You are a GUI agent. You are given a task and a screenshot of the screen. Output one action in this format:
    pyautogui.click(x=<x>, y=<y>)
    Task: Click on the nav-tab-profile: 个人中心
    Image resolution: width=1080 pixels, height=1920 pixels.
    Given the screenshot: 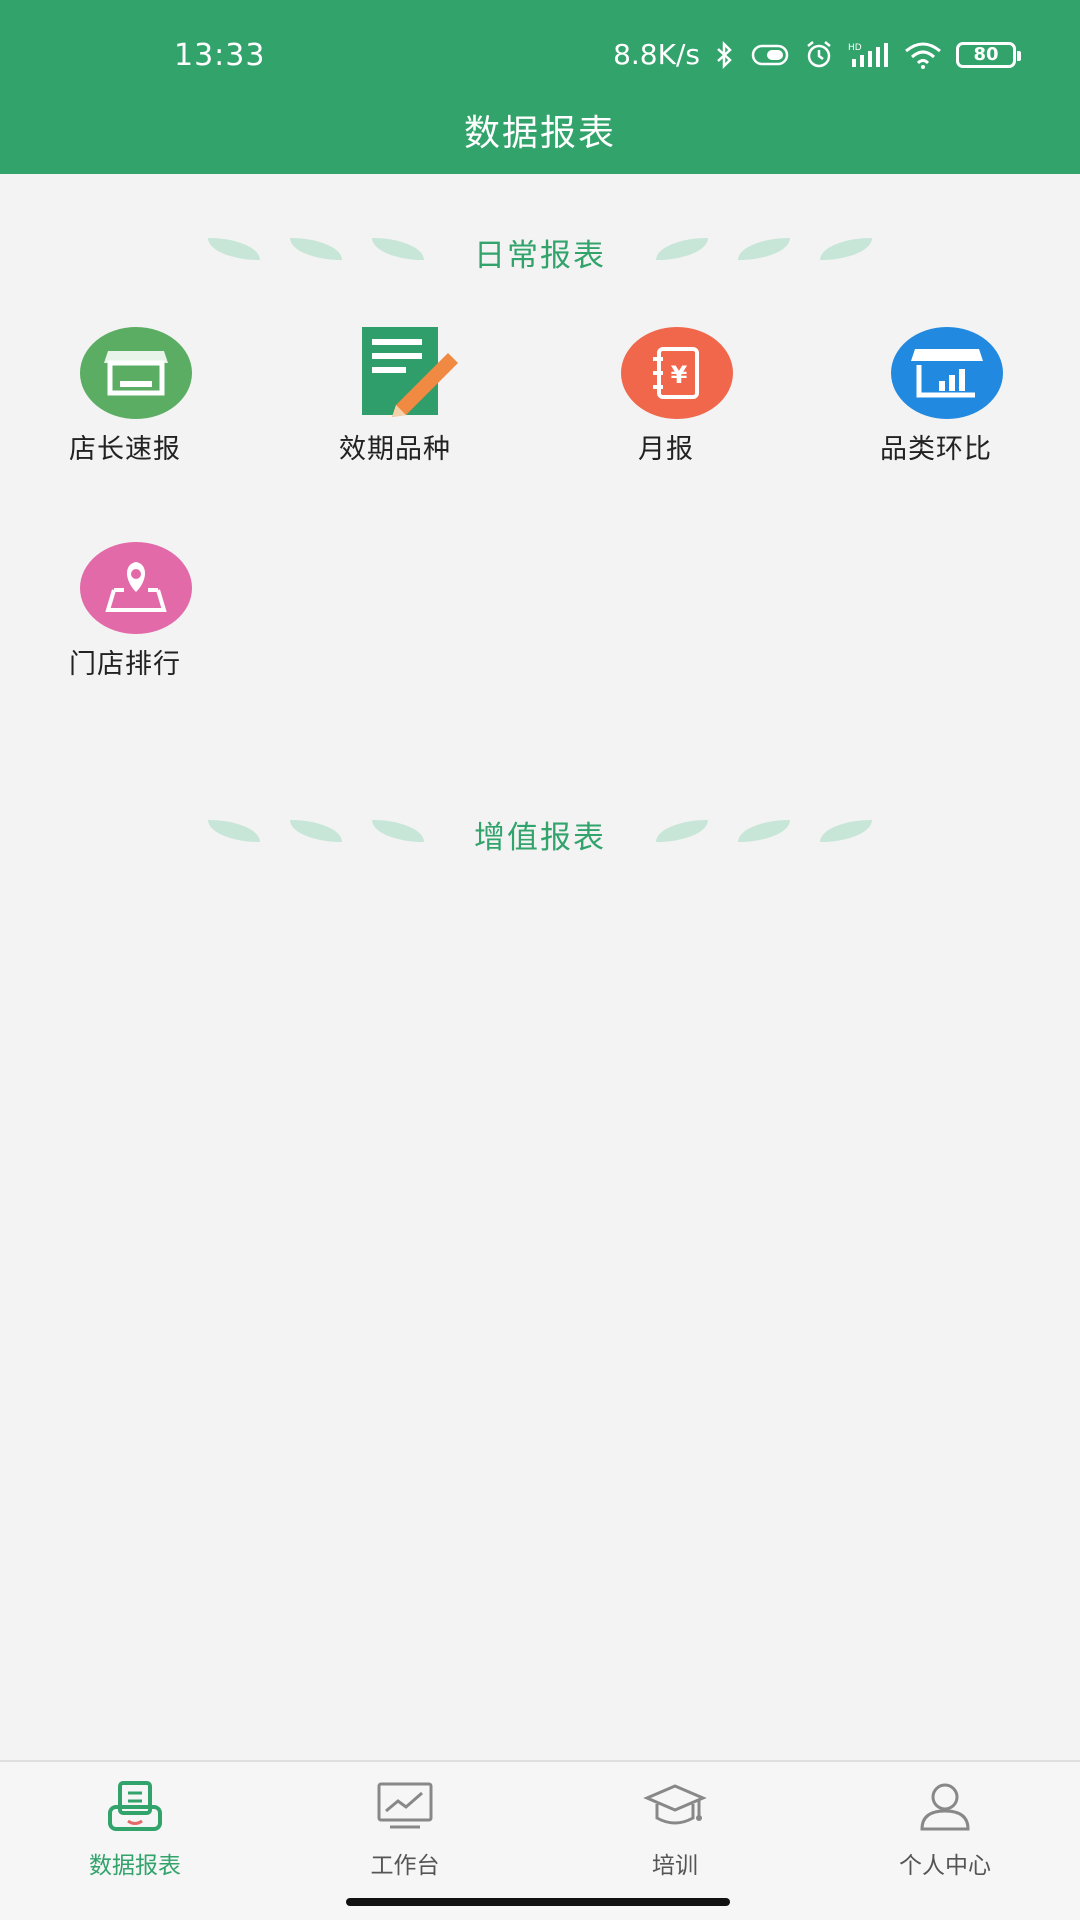 What is the action you would take?
    pyautogui.click(x=945, y=1832)
    